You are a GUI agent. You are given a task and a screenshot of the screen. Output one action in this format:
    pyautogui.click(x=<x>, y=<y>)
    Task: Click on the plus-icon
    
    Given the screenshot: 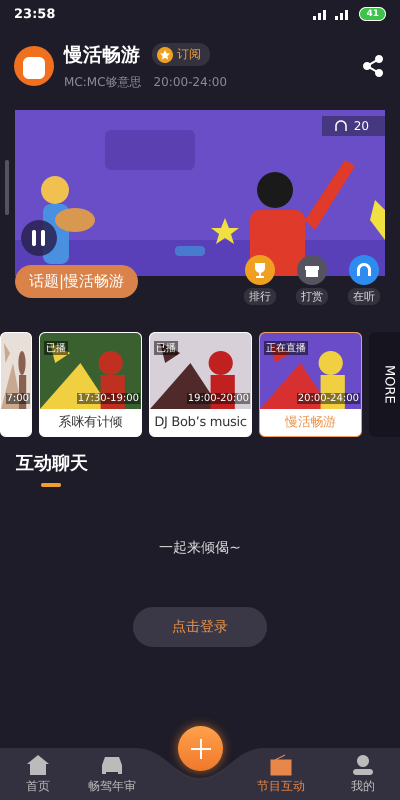 What is the action you would take?
    pyautogui.click(x=200, y=748)
    